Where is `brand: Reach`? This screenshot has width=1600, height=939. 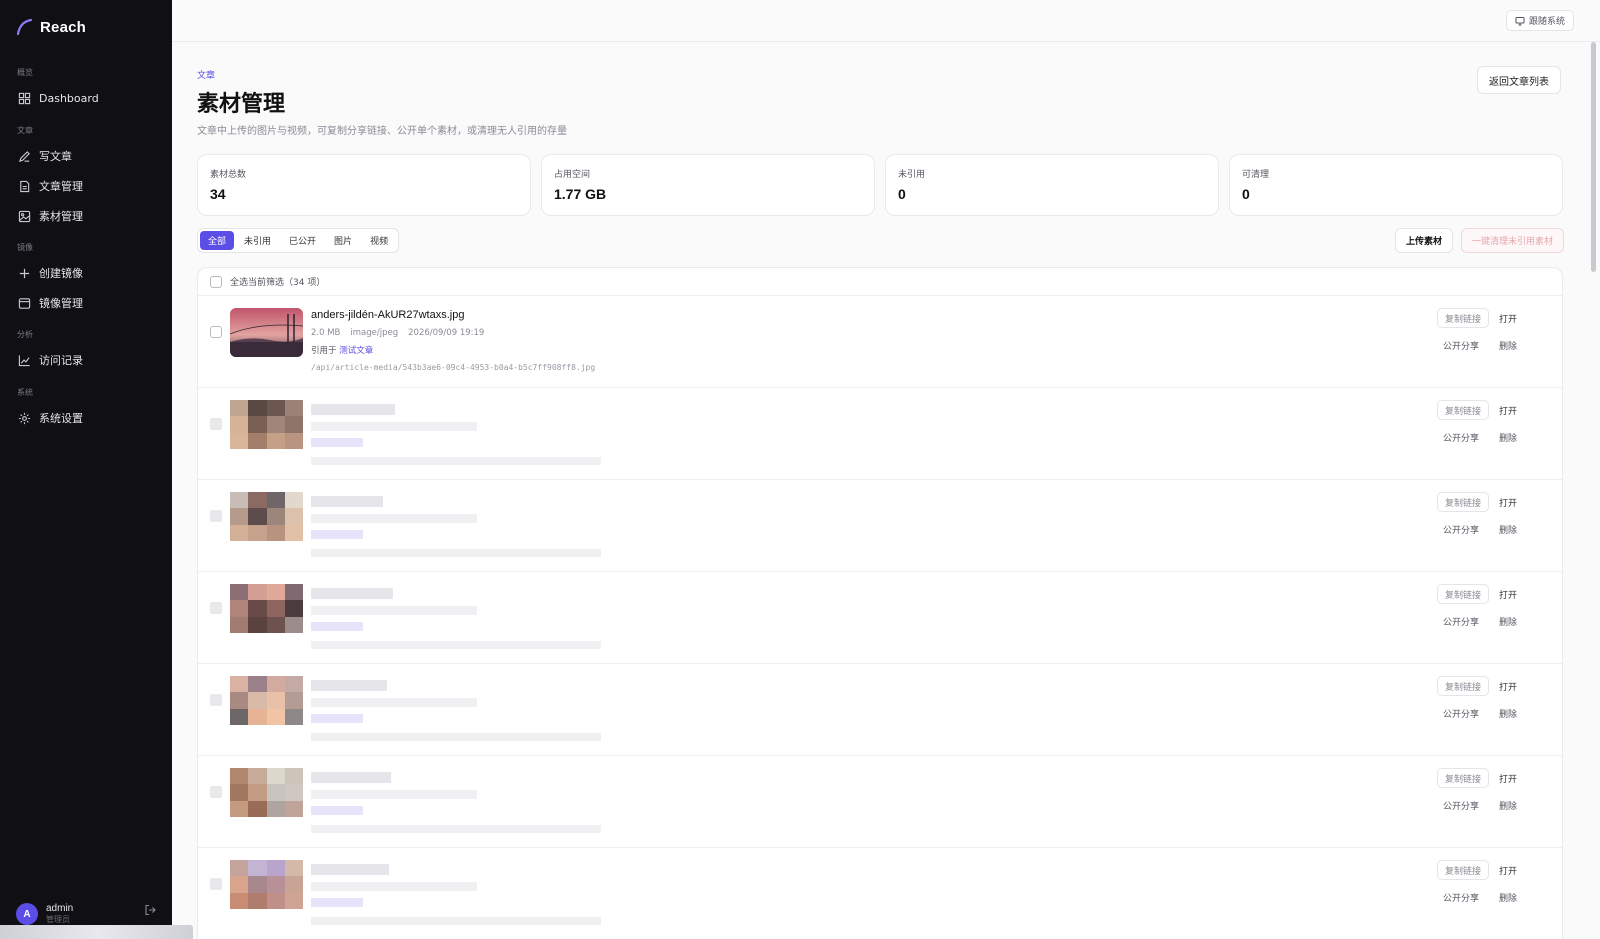
brand: Reach is located at coordinates (51, 27).